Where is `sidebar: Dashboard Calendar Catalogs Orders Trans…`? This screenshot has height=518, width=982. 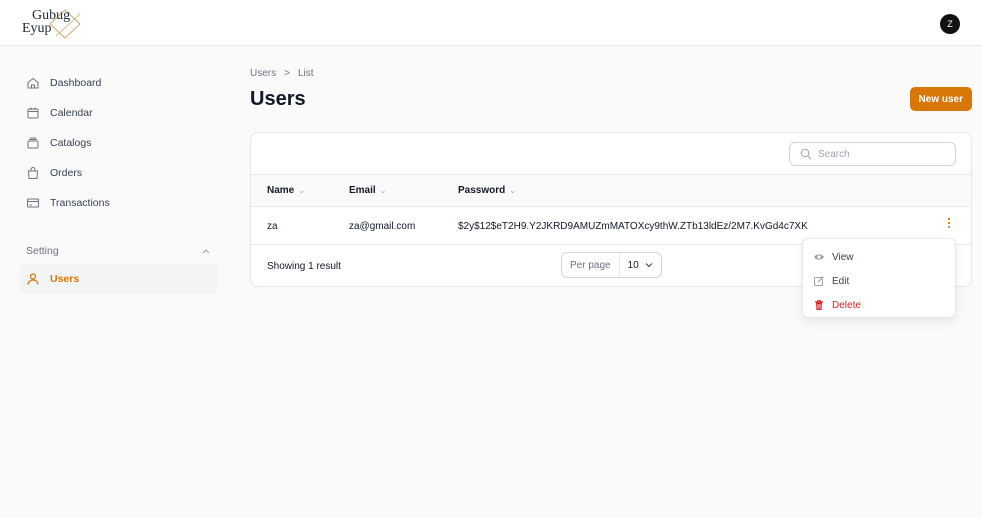
sidebar: Dashboard Calendar Catalogs Orders Trans… is located at coordinates (119, 181).